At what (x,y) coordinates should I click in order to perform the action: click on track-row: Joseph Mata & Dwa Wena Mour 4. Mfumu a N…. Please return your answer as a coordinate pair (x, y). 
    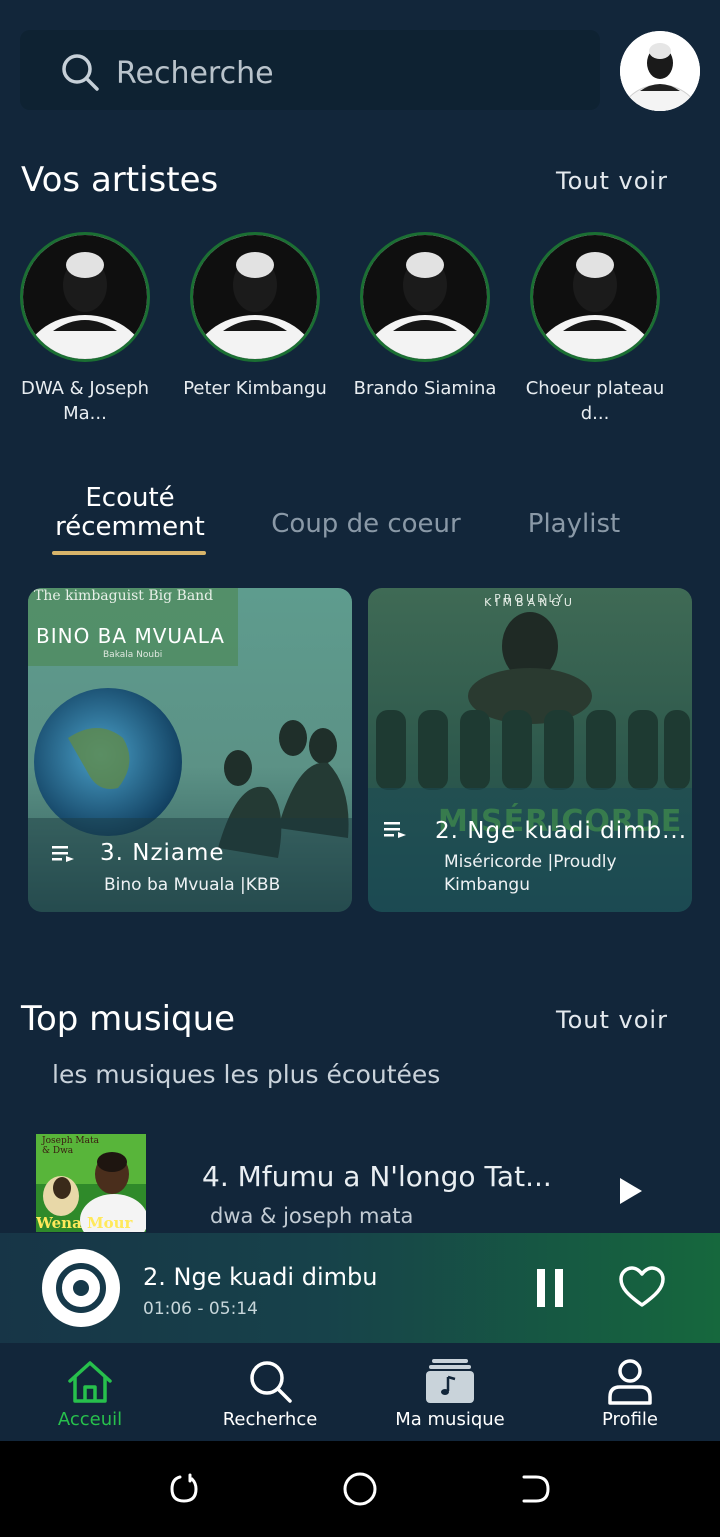
    Looking at the image, I should click on (360, 1183).